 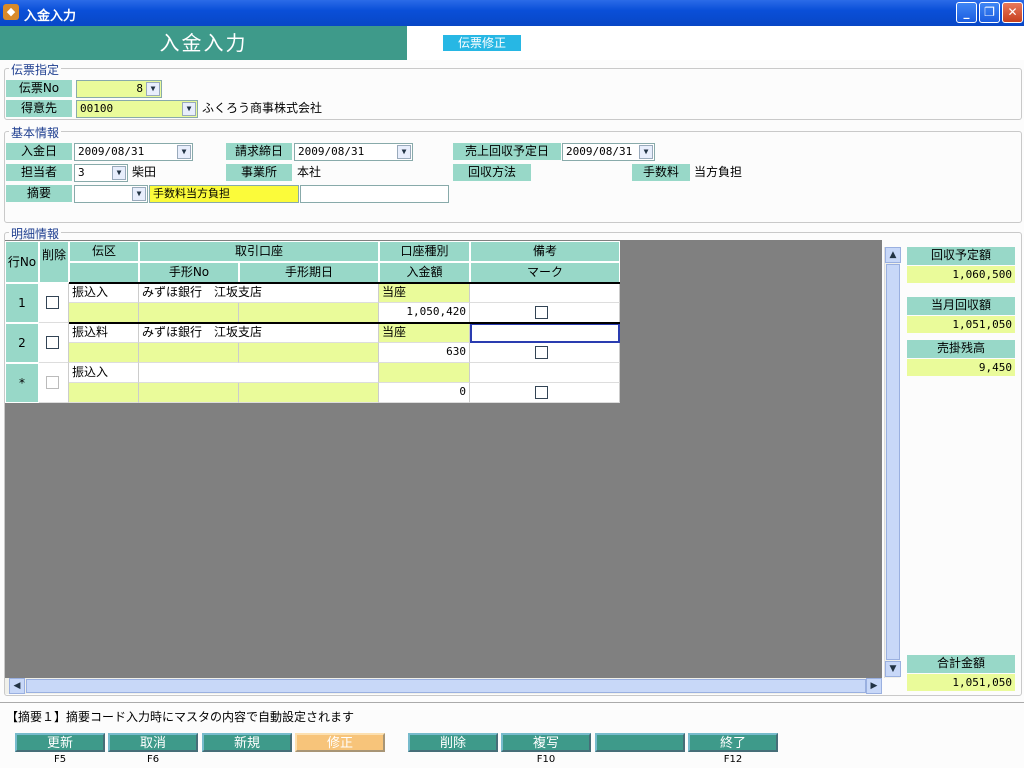 I want to click on staff-name: 柴田, so click(x=144, y=172).